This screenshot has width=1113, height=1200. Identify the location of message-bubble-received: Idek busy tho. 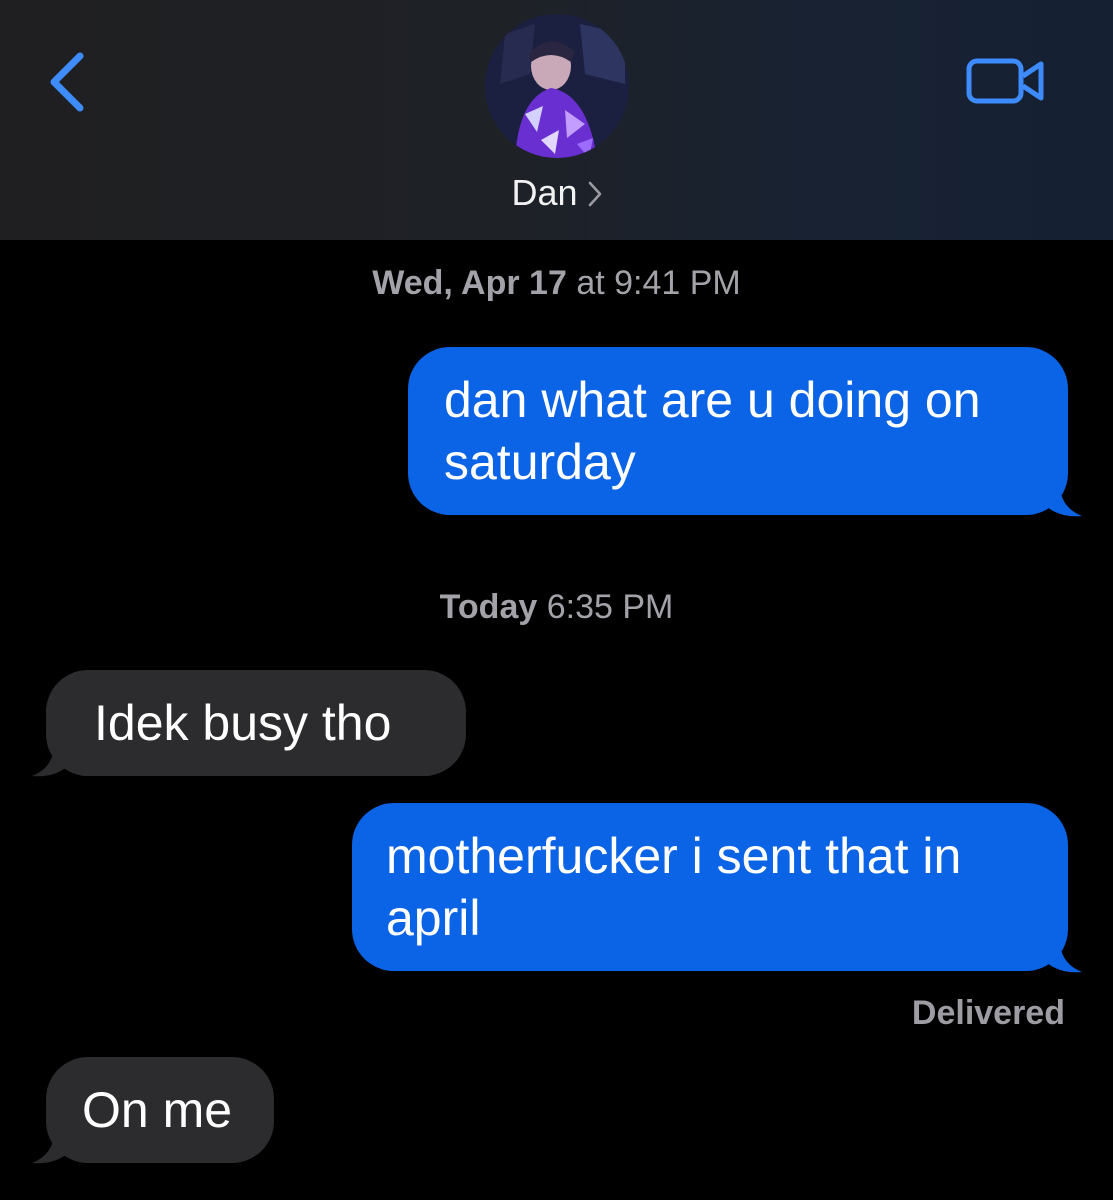
(256, 723).